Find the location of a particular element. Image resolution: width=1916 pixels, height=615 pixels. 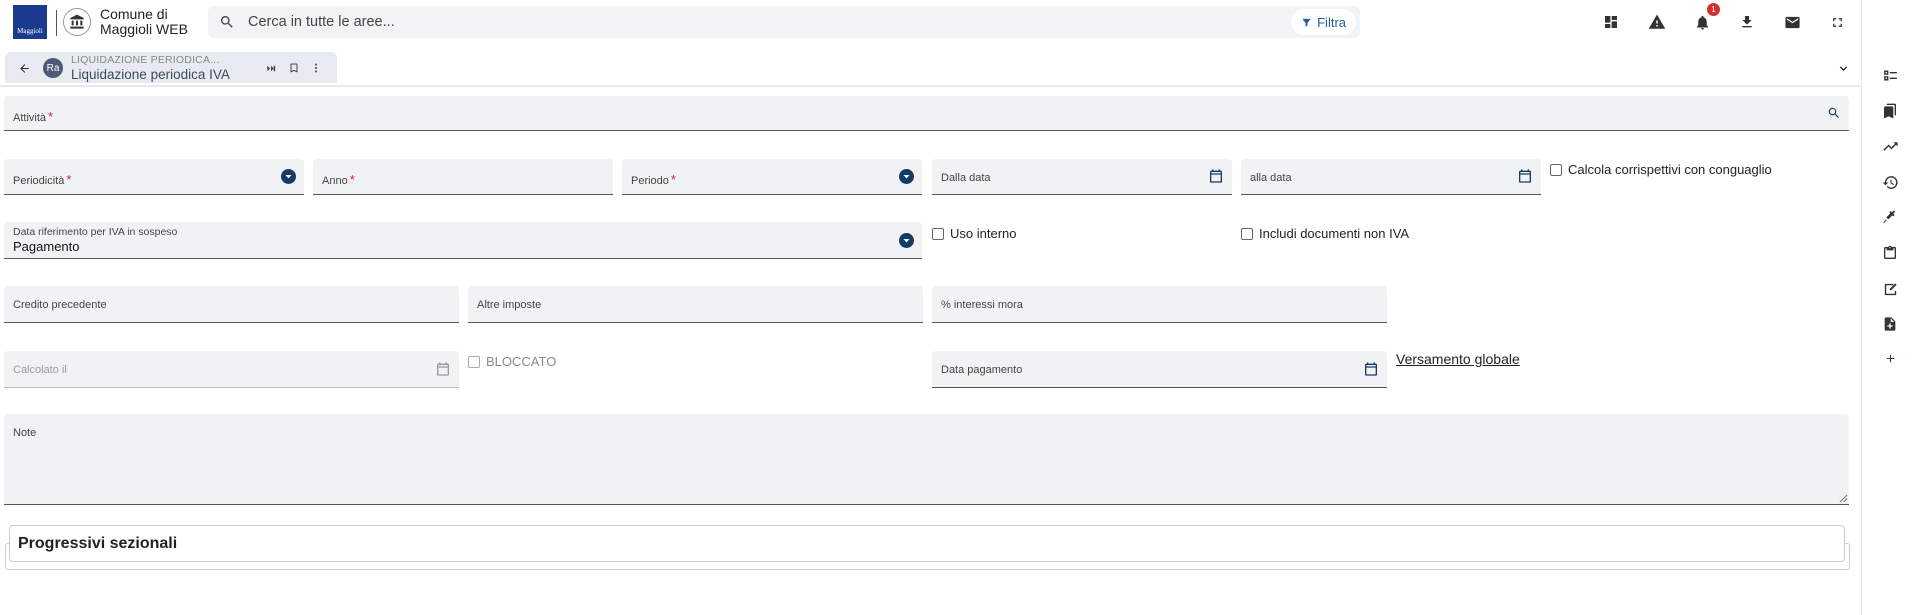

periodicita-label: Periodicità * is located at coordinates (42, 179).